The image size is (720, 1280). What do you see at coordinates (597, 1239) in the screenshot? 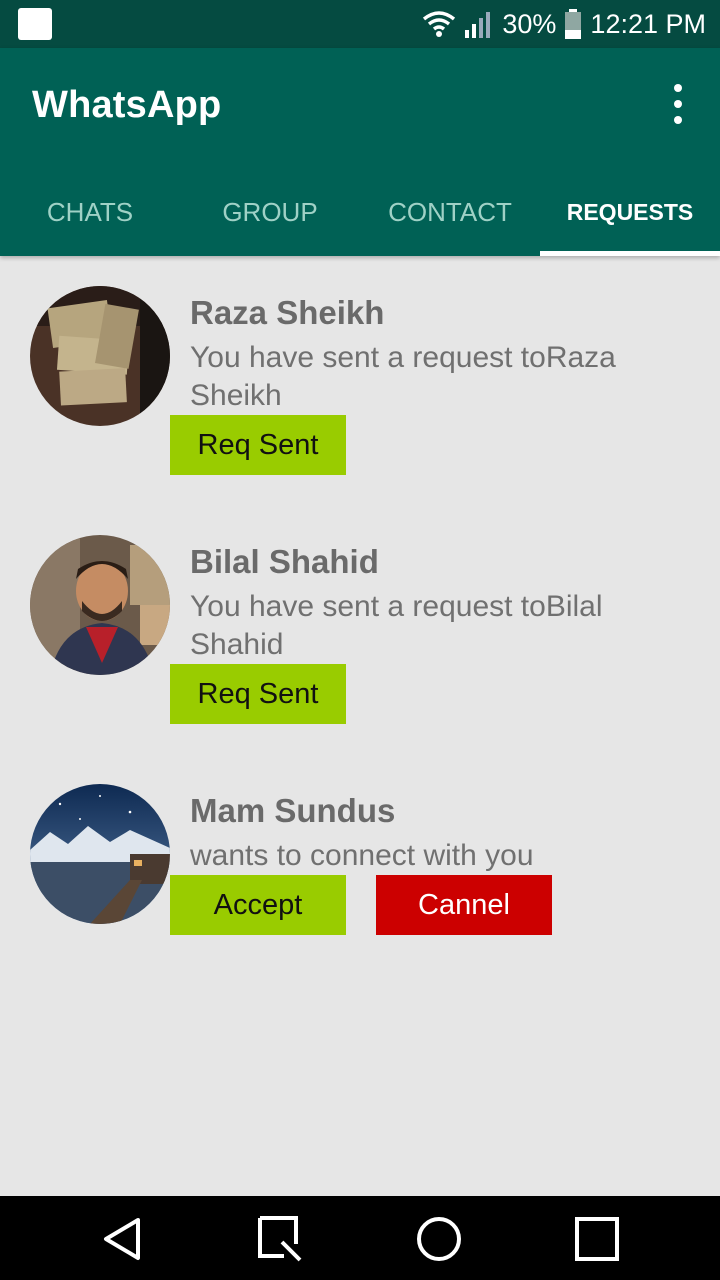
I see `overview-icon` at bounding box center [597, 1239].